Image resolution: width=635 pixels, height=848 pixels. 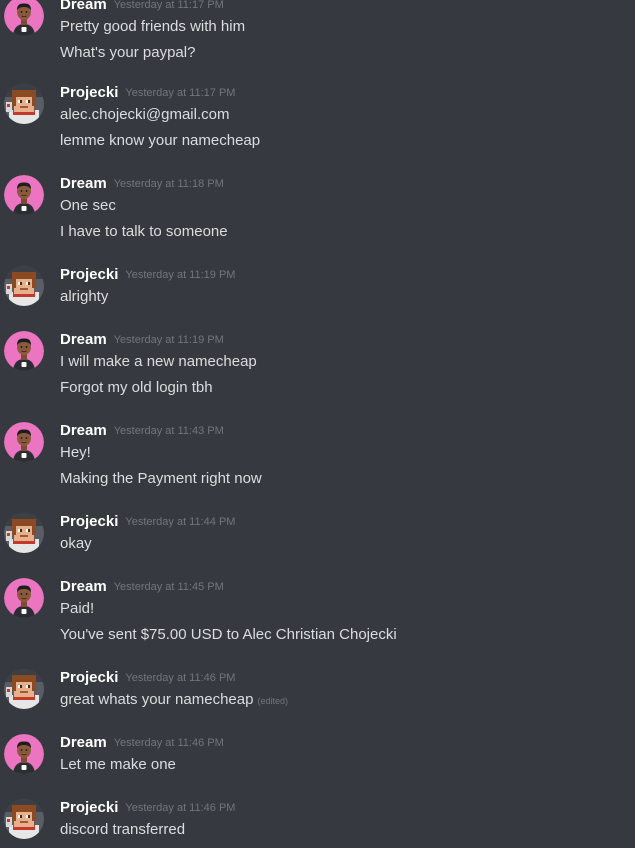 I want to click on message-header: Projecki Yesterday at 11:17 PM, so click(x=147, y=93).